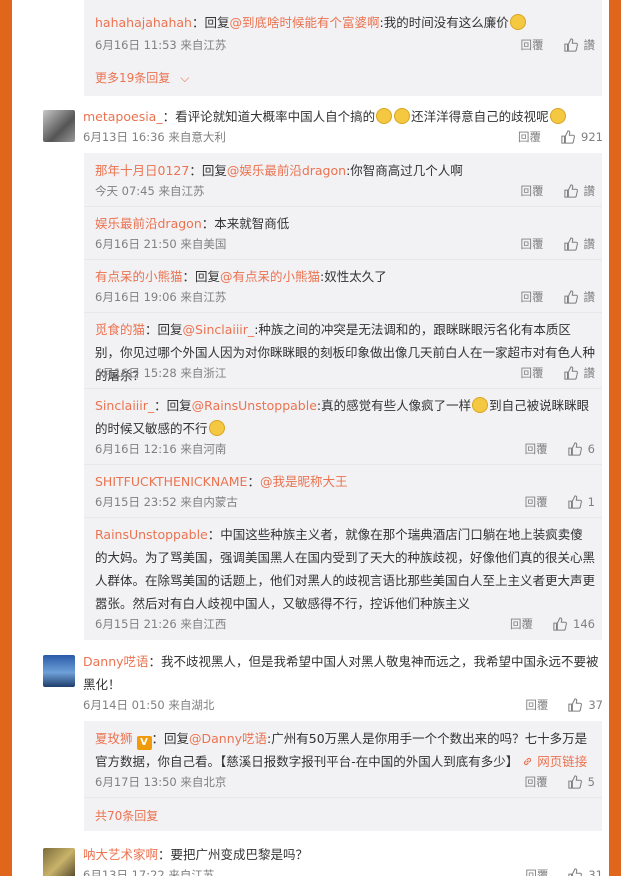 The width and height of the screenshot is (621, 876). I want to click on reply-item: 娱乐最前沿dragon：本来就智商低, so click(192, 223).